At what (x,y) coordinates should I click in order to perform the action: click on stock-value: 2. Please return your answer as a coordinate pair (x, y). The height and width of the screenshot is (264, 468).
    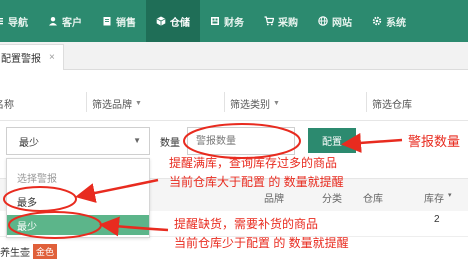
    Looking at the image, I should click on (437, 219).